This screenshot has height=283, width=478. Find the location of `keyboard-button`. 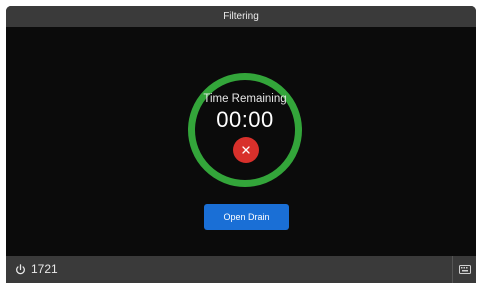

keyboard-button is located at coordinates (464, 269).